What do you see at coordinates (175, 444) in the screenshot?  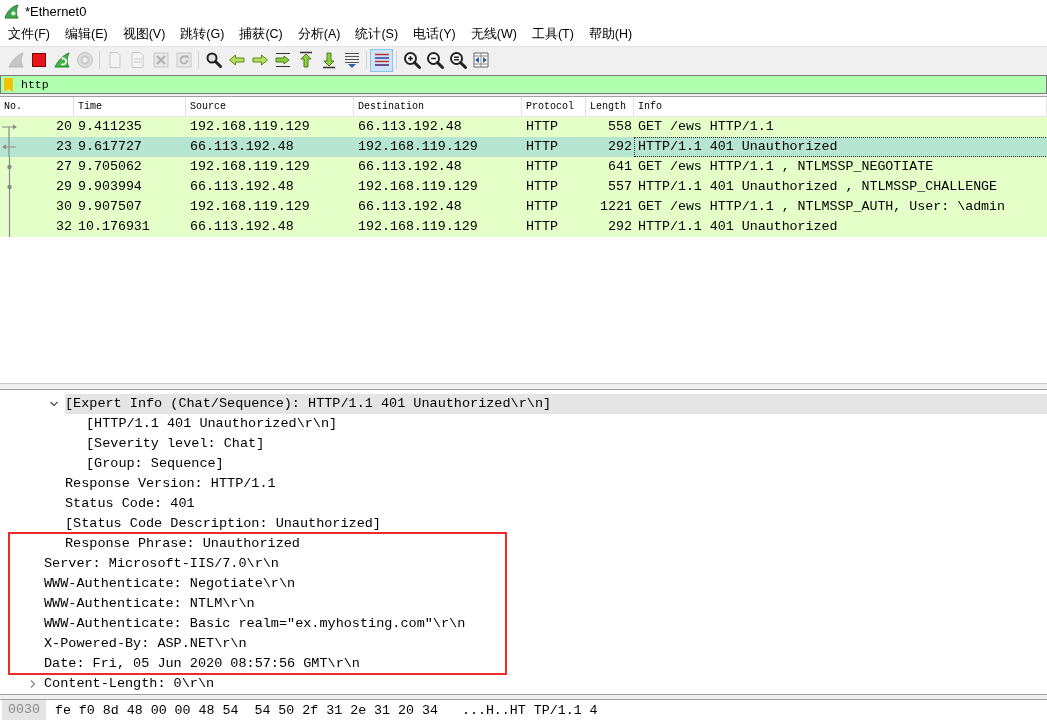 I see `tree-item: [Severity level: Chat]` at bounding box center [175, 444].